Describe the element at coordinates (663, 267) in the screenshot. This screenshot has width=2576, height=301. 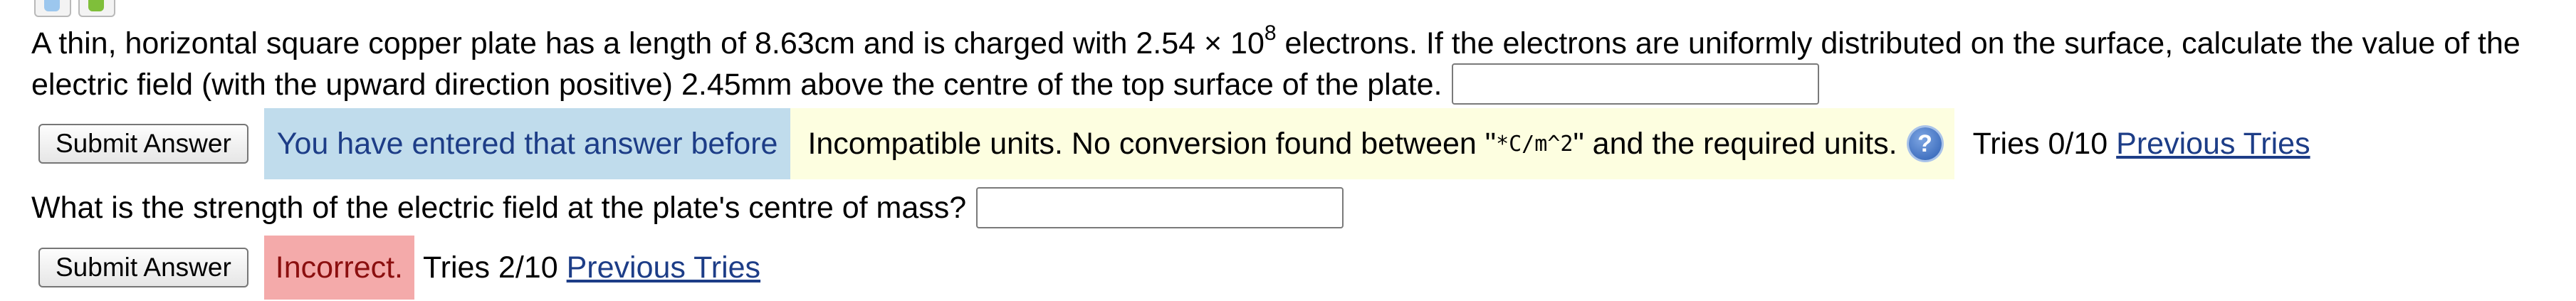
I see `previous-tries-link-2: Previous Tries` at that location.